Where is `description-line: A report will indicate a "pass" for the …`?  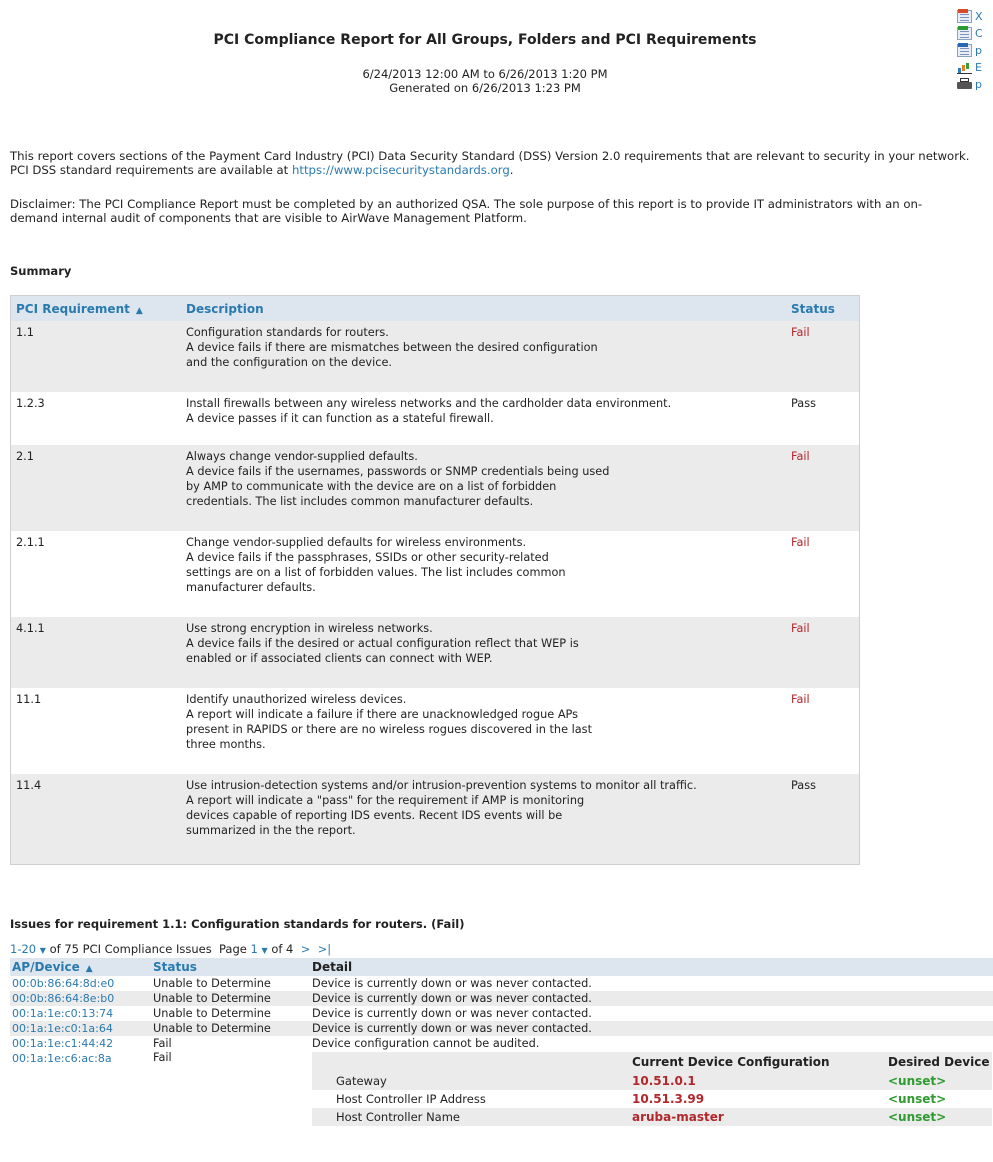 description-line: A report will indicate a "pass" for the … is located at coordinates (385, 800).